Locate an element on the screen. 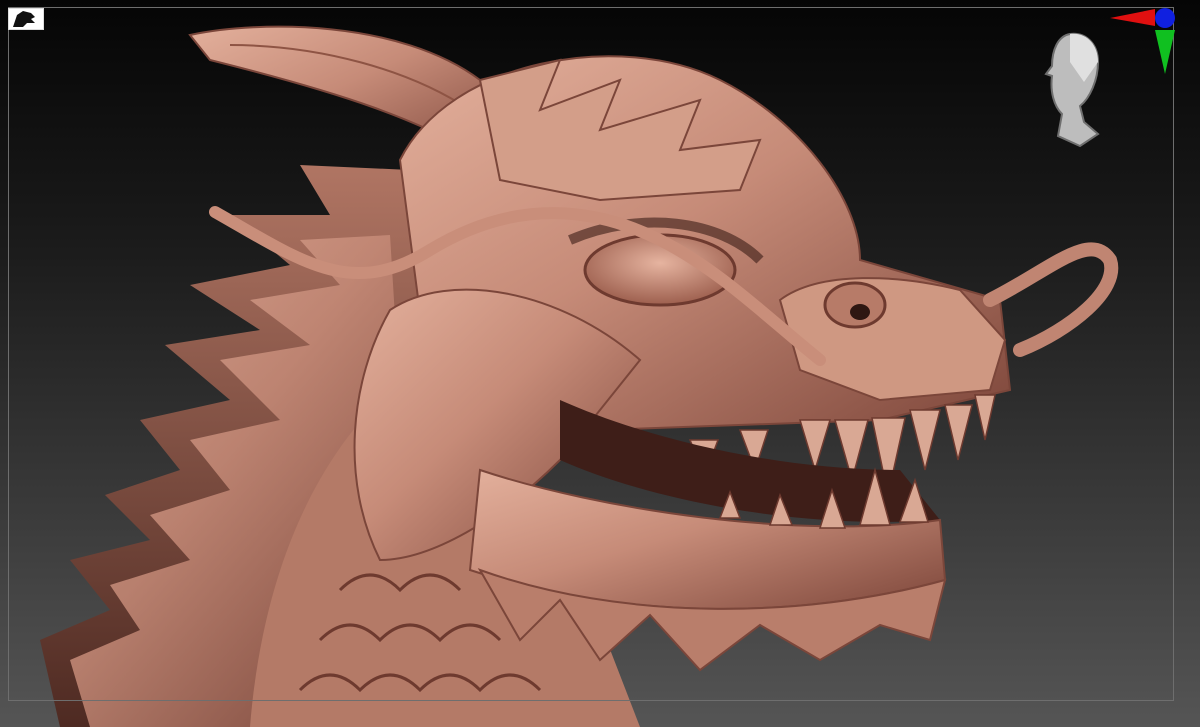 This screenshot has width=1200, height=727. x-axis-arrow-icon is located at coordinates (1132, 17).